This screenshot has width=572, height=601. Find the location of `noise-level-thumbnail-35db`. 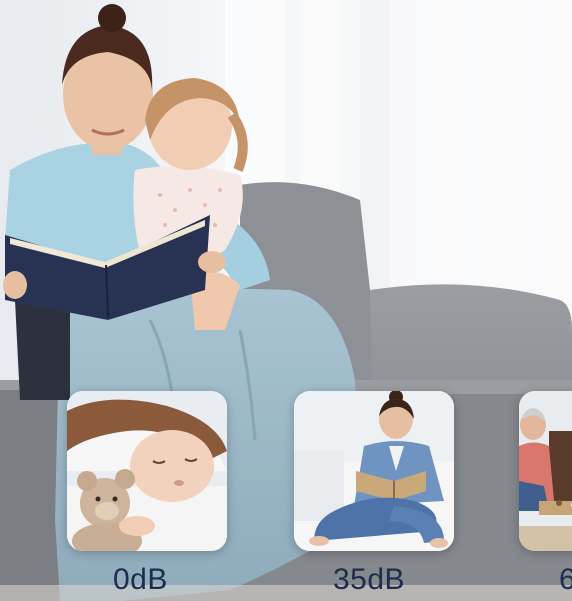

noise-level-thumbnail-35db is located at coordinates (374, 471).